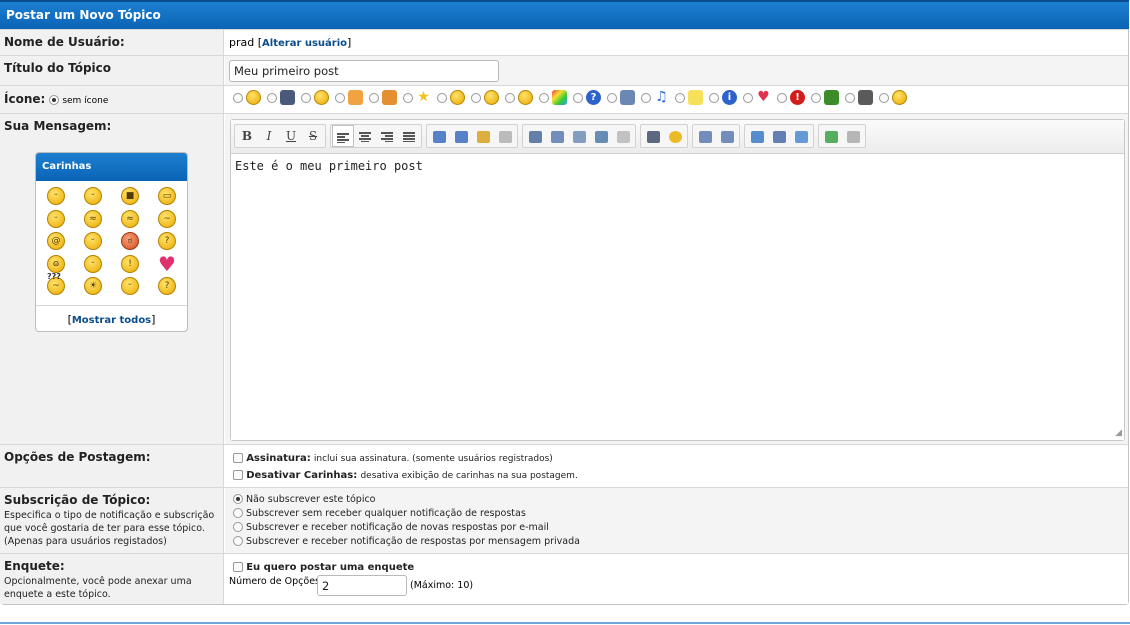 The image size is (1130, 625). I want to click on align-center-button, so click(365, 136).